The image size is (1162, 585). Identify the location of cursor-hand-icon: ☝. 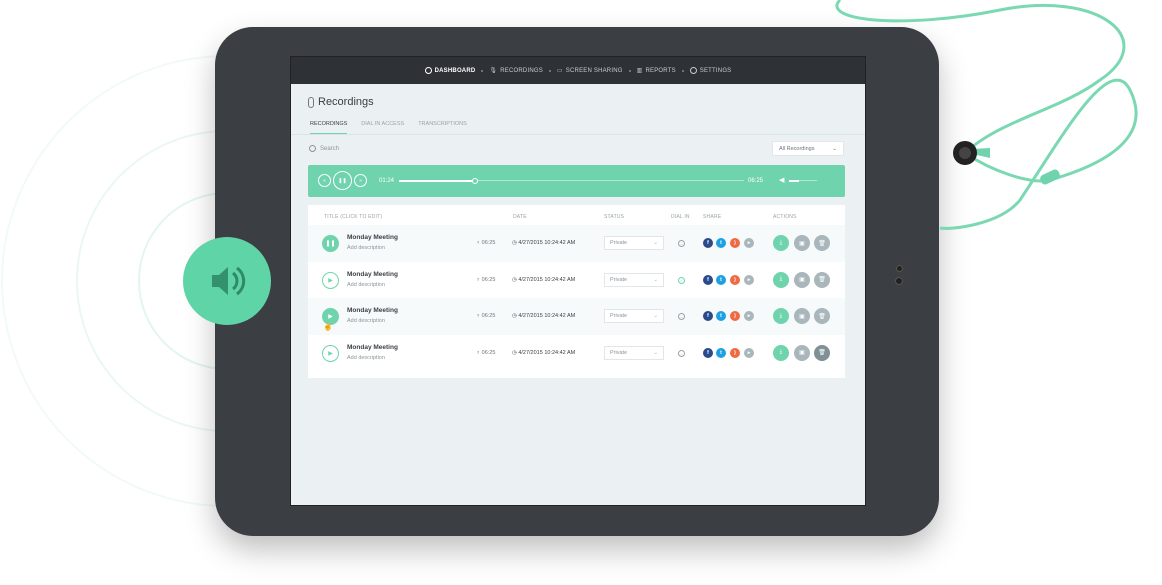
(328, 326).